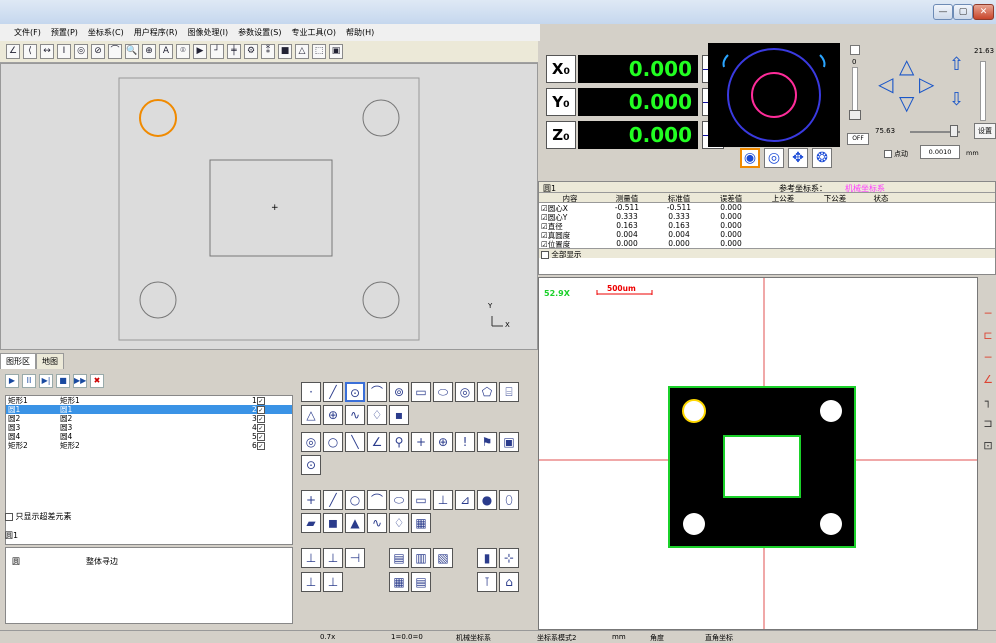 Image resolution: width=996 pixels, height=643 pixels. What do you see at coordinates (333, 500) in the screenshot?
I see `line2-icon: ╱` at bounding box center [333, 500].